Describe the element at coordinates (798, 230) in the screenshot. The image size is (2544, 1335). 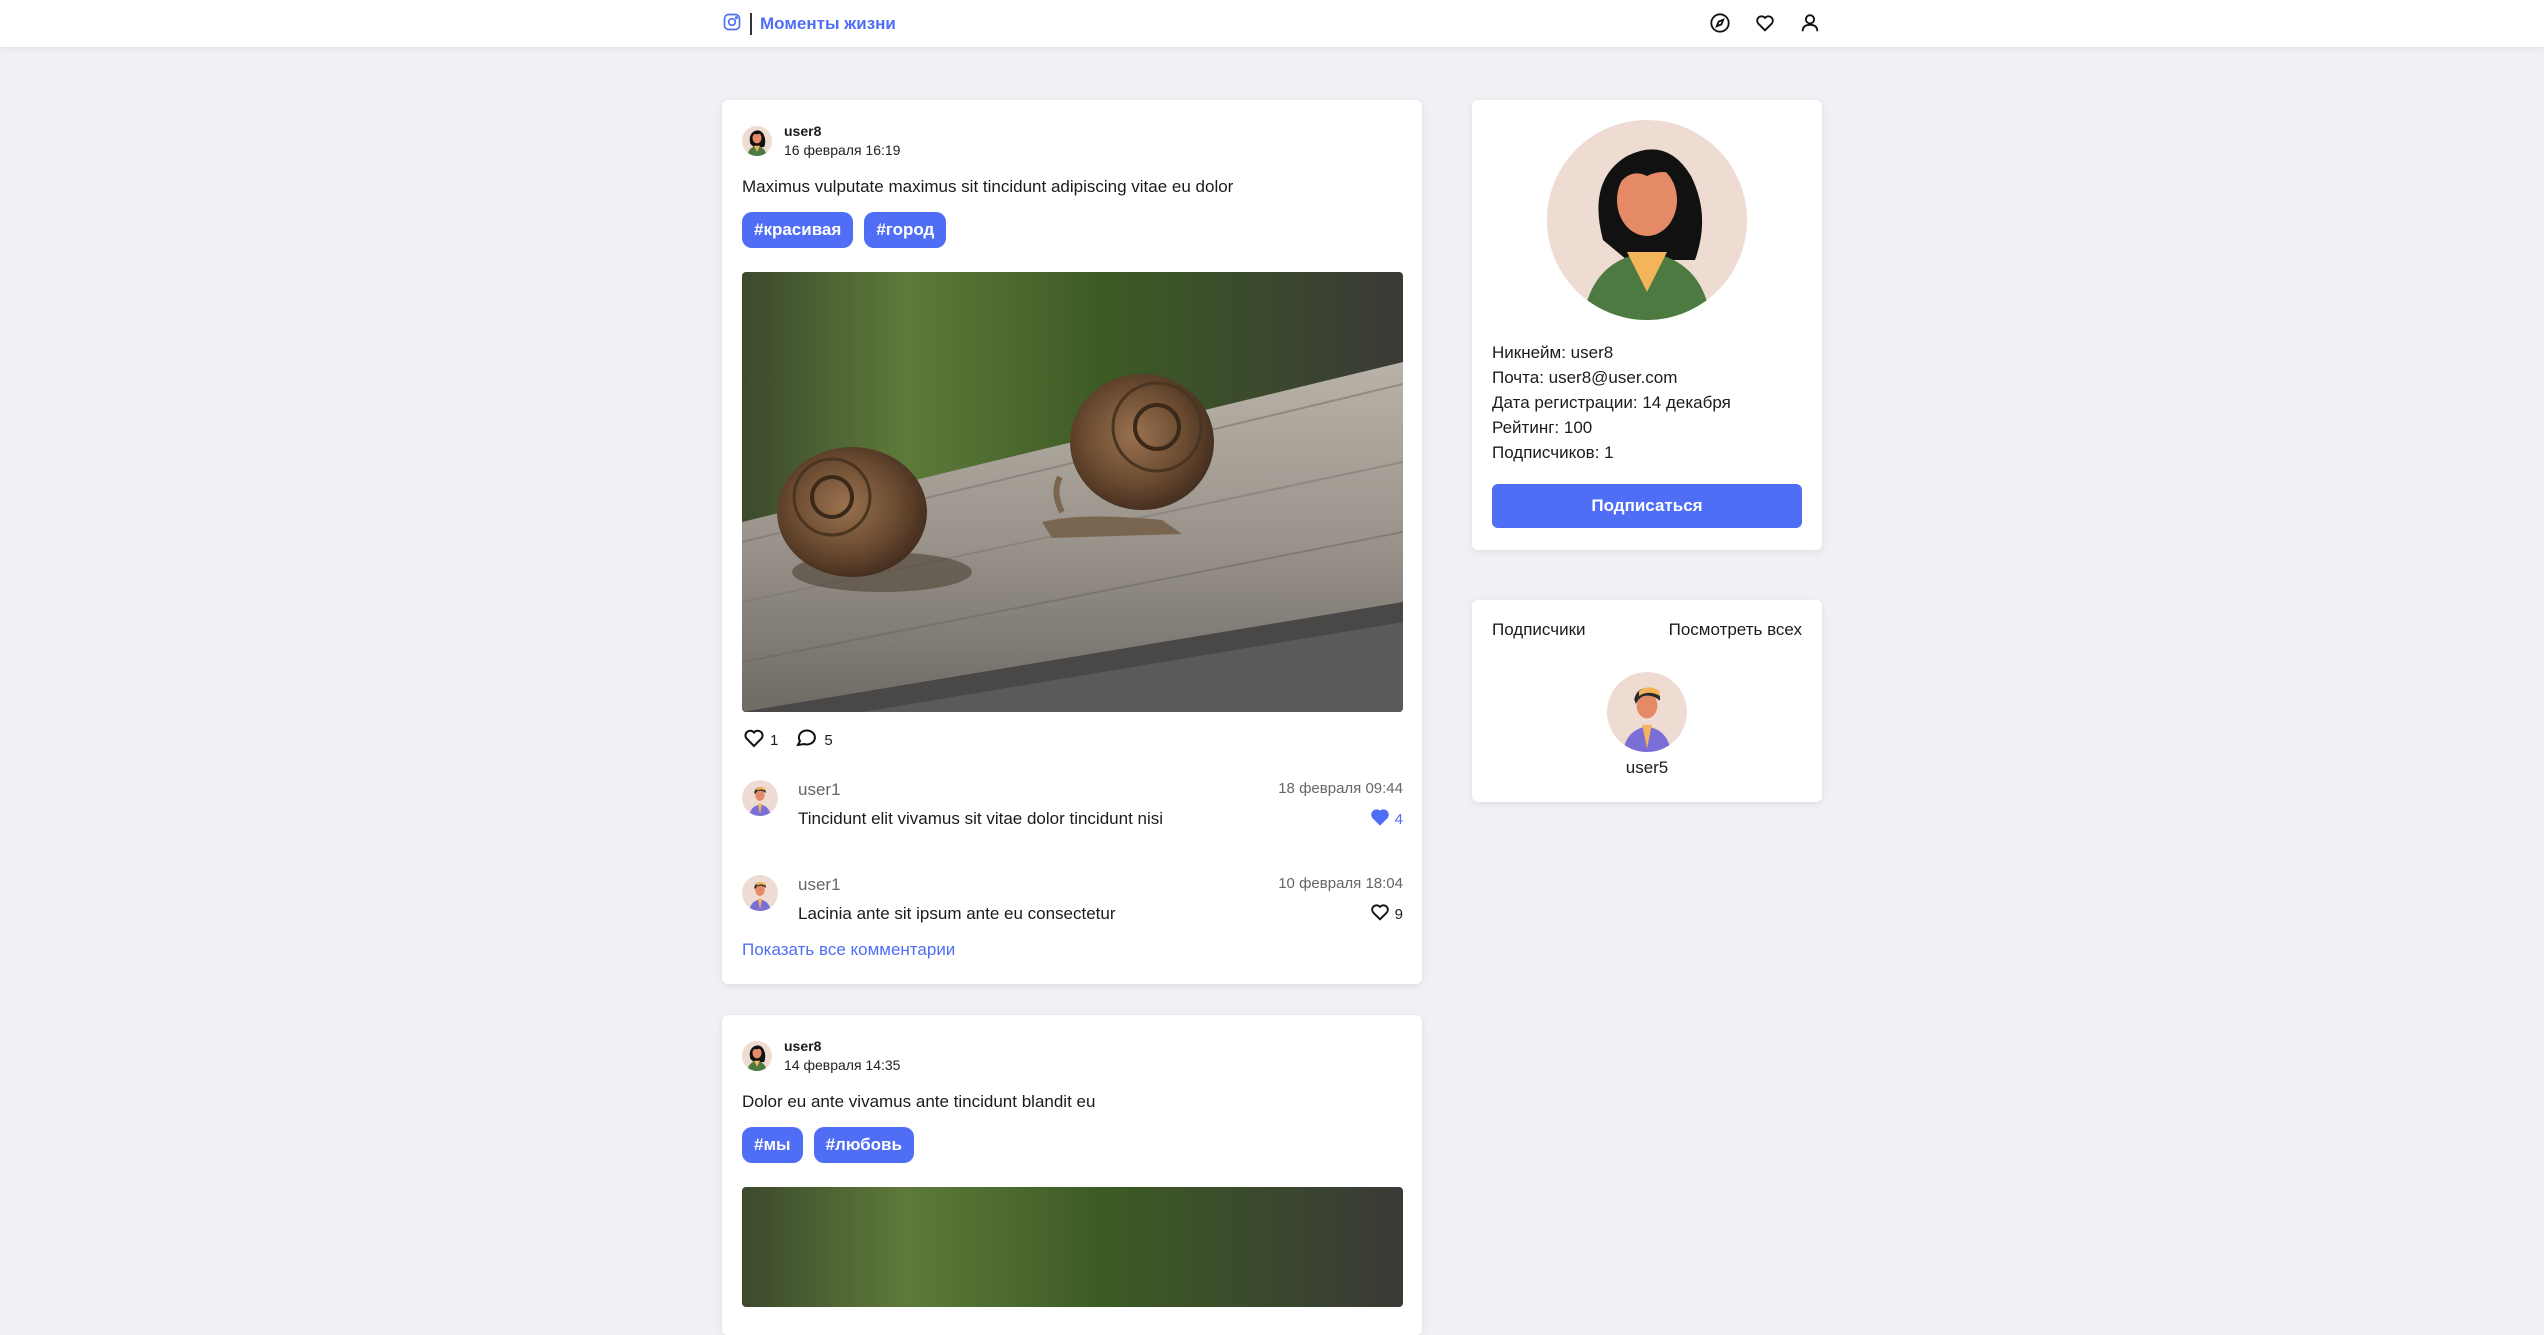
I see `tag: #красивая` at that location.